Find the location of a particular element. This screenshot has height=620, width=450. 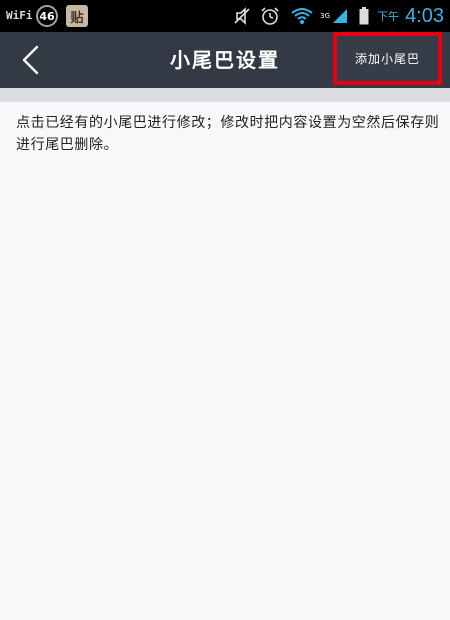

status-right-group: 3G 下午 4:03 is located at coordinates (334, 16).